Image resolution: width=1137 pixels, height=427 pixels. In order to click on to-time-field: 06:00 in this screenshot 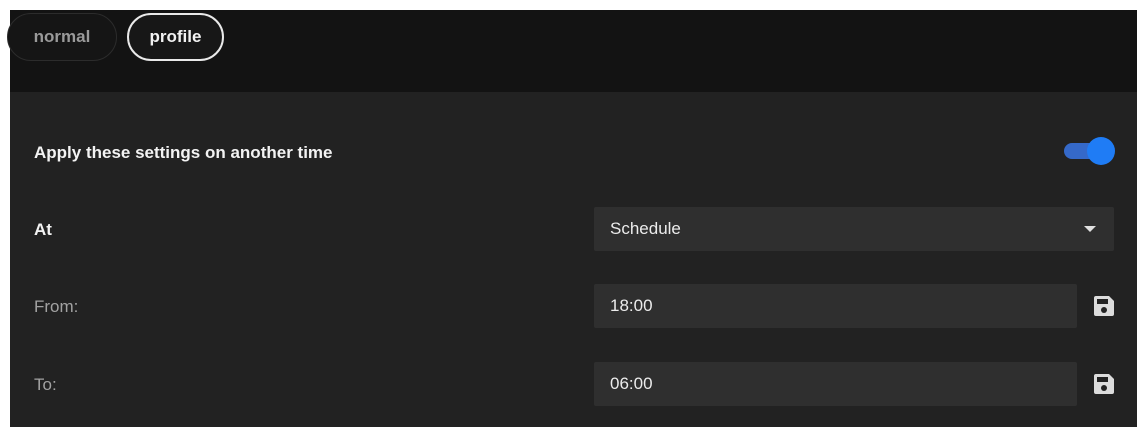, I will do `click(835, 384)`.